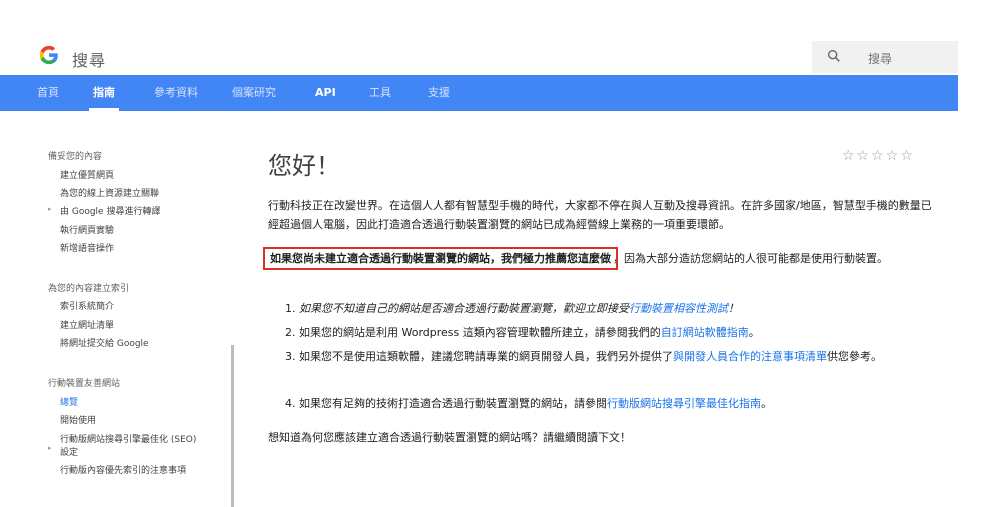  What do you see at coordinates (69, 401) in the screenshot?
I see `sidebar-item-active: 總覽` at bounding box center [69, 401].